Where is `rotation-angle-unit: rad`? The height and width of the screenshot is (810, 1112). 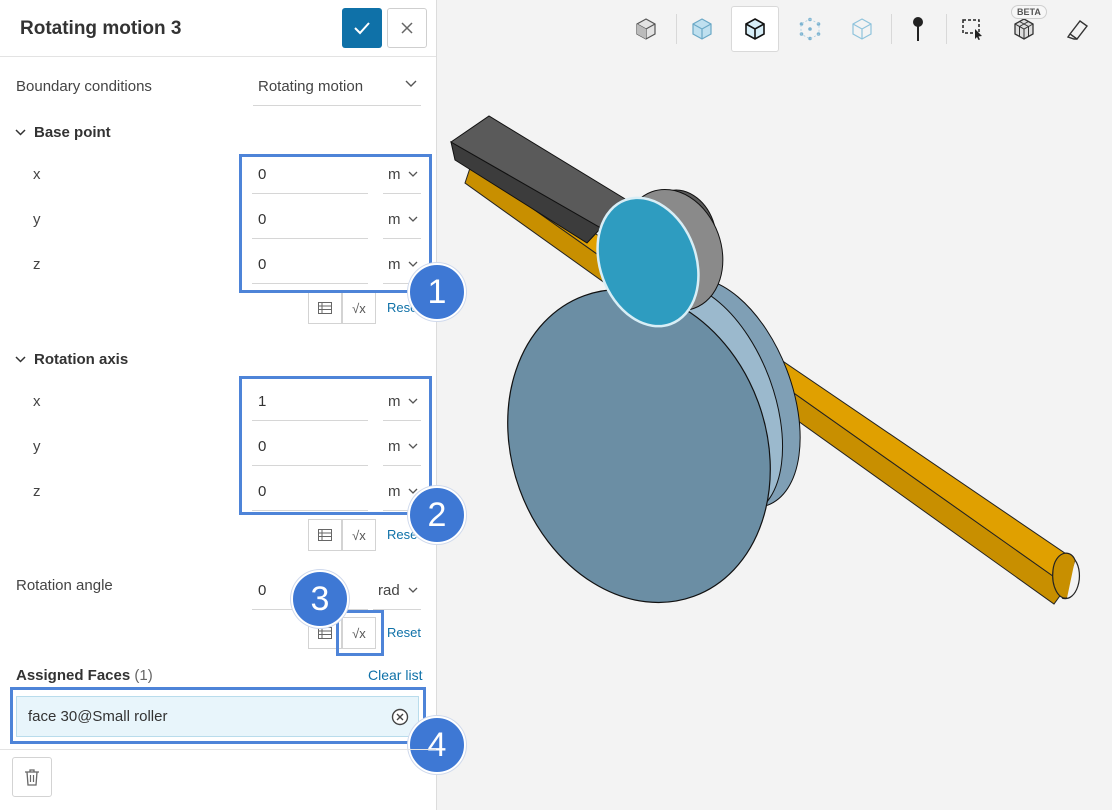 rotation-angle-unit: rad is located at coordinates (397, 591).